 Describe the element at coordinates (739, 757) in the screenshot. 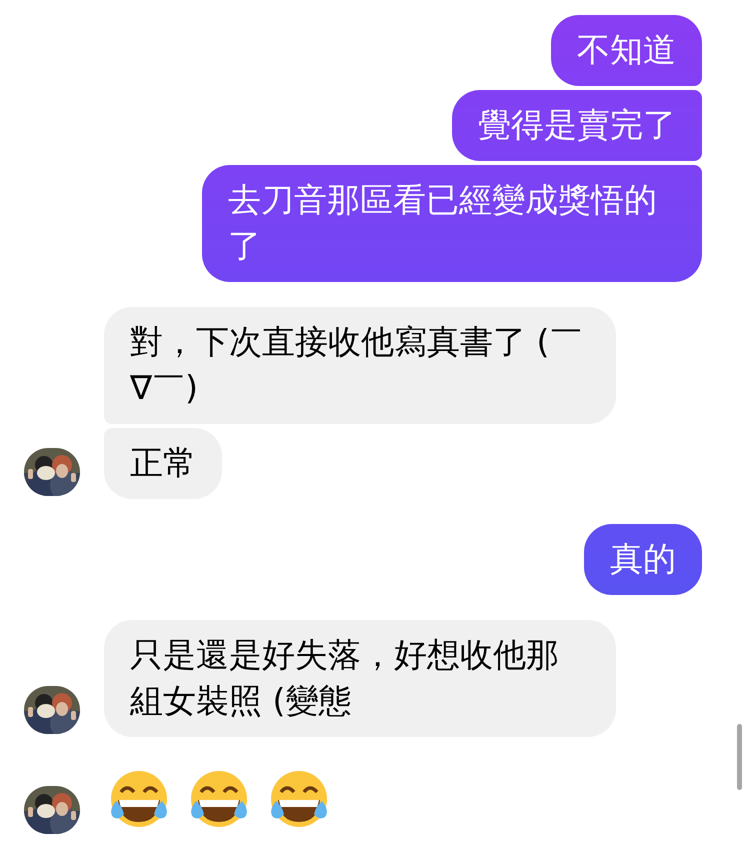

I see `scrollbar` at that location.